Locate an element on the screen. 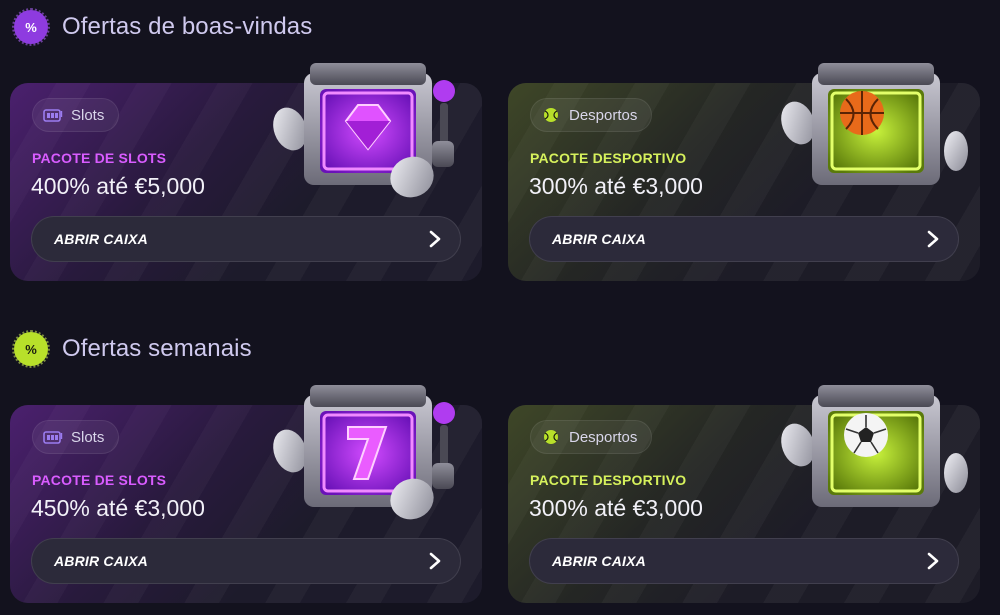  welcome-offers-header: % Ofertas de boas-vindas is located at coordinates (162, 27).